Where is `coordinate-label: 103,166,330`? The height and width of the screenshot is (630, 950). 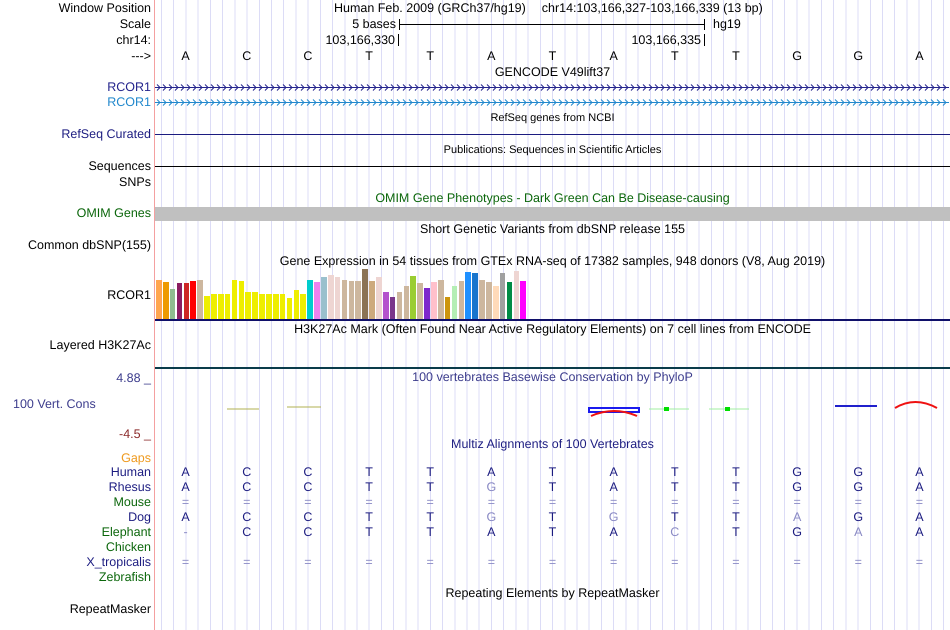
coordinate-label: 103,166,330 is located at coordinates (360, 40).